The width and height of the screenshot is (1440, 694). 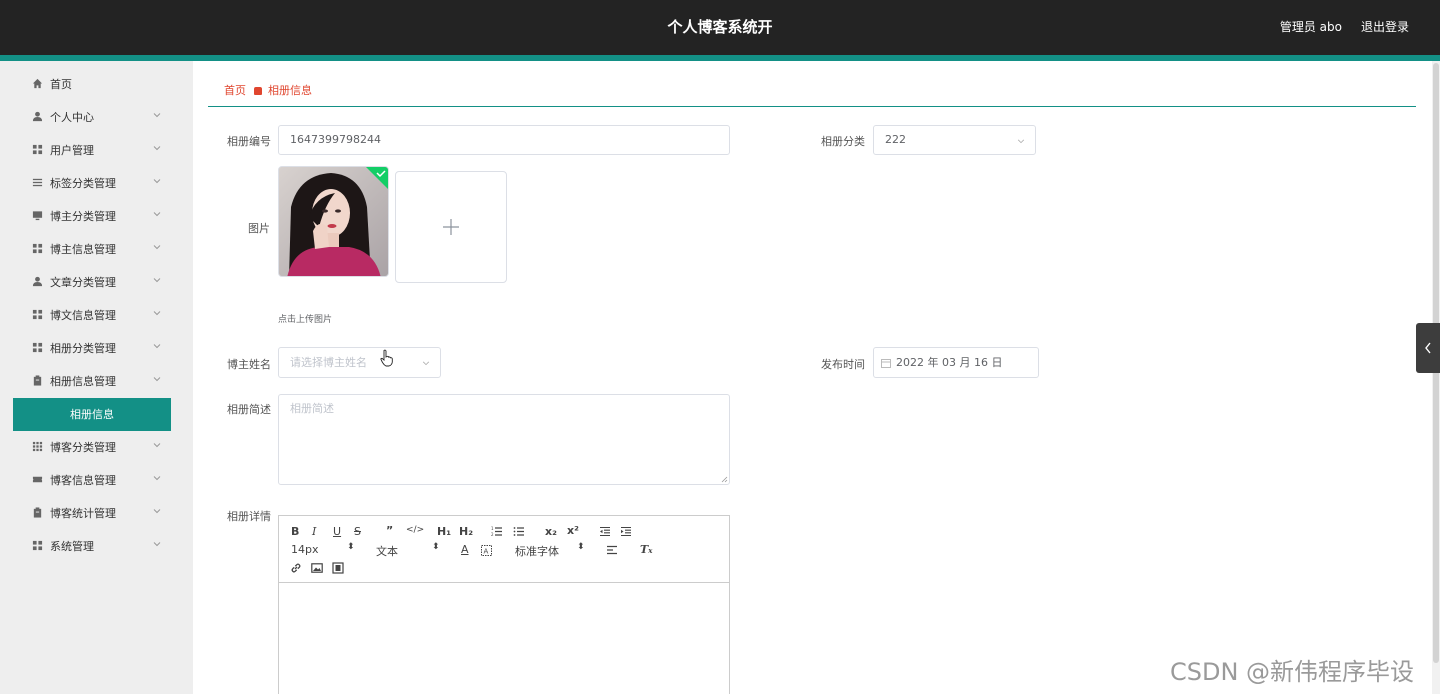 I want to click on breadcrumb-home: 首页, so click(x=235, y=90).